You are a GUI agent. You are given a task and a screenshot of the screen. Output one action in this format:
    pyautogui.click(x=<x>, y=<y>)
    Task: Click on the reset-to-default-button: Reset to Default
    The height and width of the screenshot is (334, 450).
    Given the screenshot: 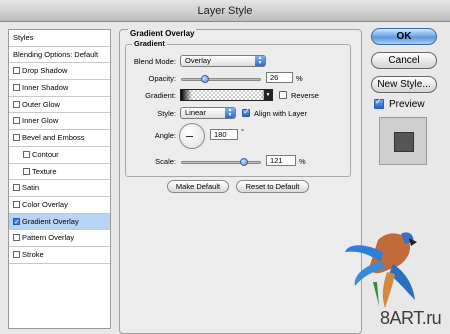 What is the action you would take?
    pyautogui.click(x=272, y=186)
    